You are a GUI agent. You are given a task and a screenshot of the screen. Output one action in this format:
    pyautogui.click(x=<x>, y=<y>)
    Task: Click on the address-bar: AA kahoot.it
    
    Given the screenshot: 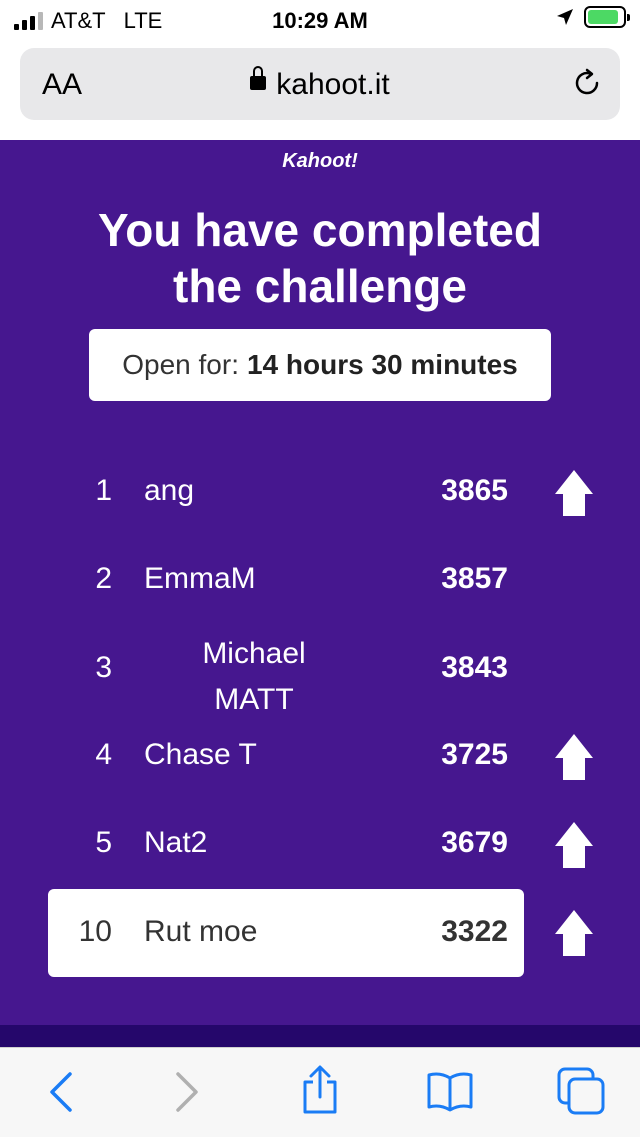 What is the action you would take?
    pyautogui.click(x=320, y=84)
    